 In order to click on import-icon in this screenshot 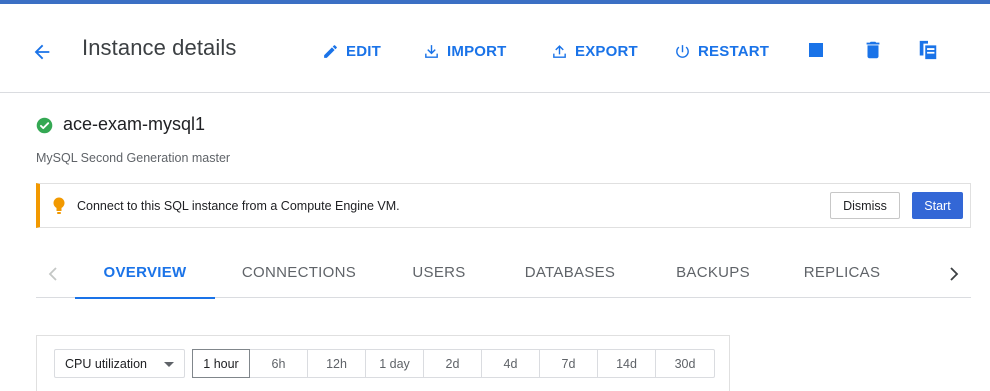, I will do `click(431, 51)`.